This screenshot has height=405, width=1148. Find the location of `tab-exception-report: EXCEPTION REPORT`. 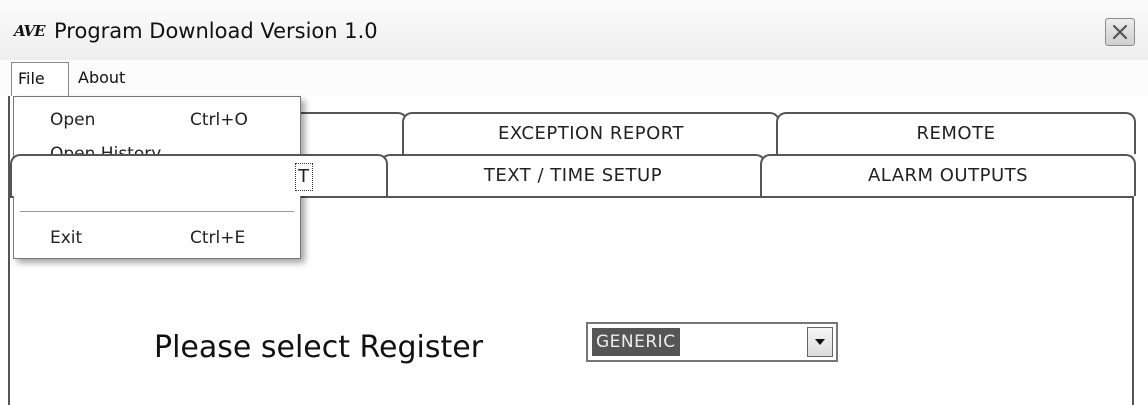

tab-exception-report: EXCEPTION REPORT is located at coordinates (591, 133).